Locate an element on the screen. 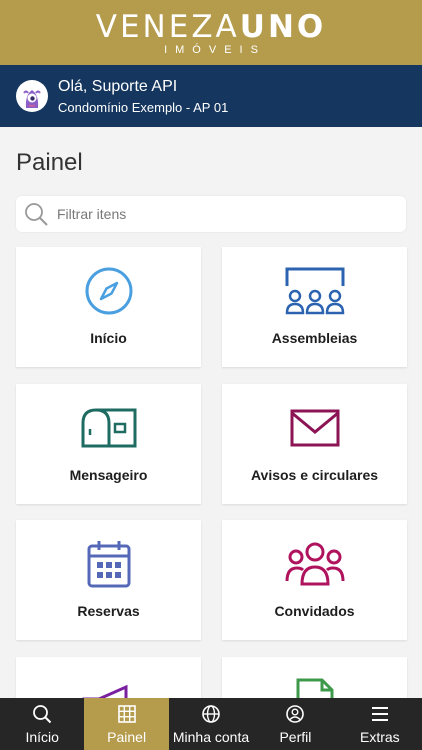 The height and width of the screenshot is (750, 422). card-reservas: Reservas is located at coordinates (108, 580).